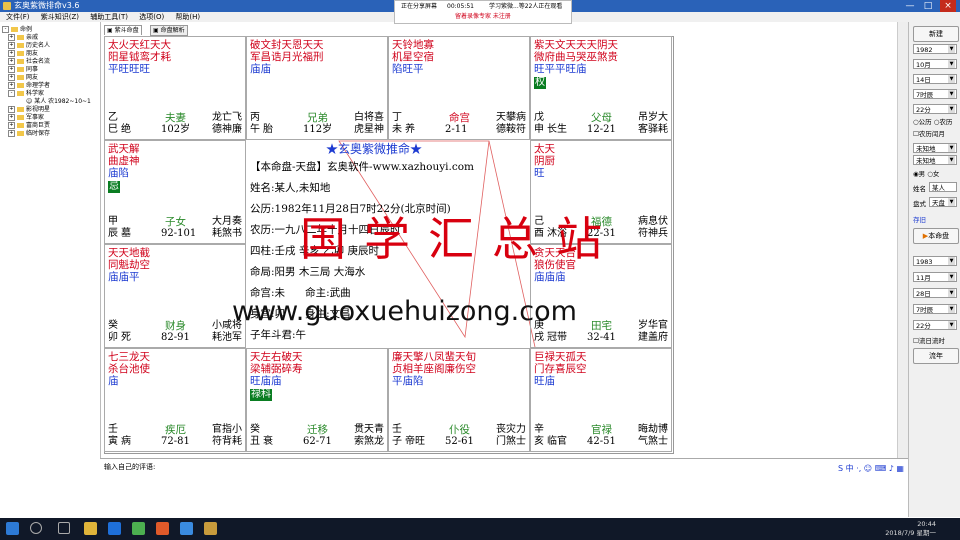 This screenshot has height=540, width=960. Describe the element at coordinates (871, 468) in the screenshot. I see `ime-toolbar: S 中 ·, ☺ ⌨ ♪ ▦` at that location.